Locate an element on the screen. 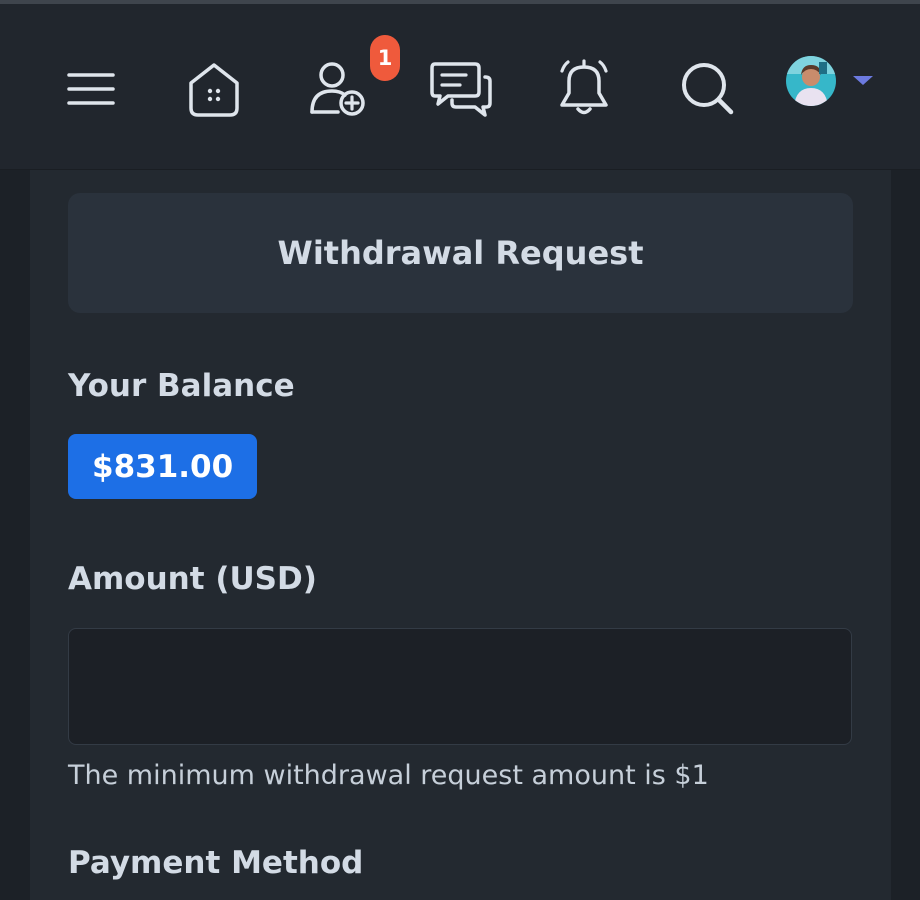 This screenshot has height=900, width=920. avatar is located at coordinates (811, 81).